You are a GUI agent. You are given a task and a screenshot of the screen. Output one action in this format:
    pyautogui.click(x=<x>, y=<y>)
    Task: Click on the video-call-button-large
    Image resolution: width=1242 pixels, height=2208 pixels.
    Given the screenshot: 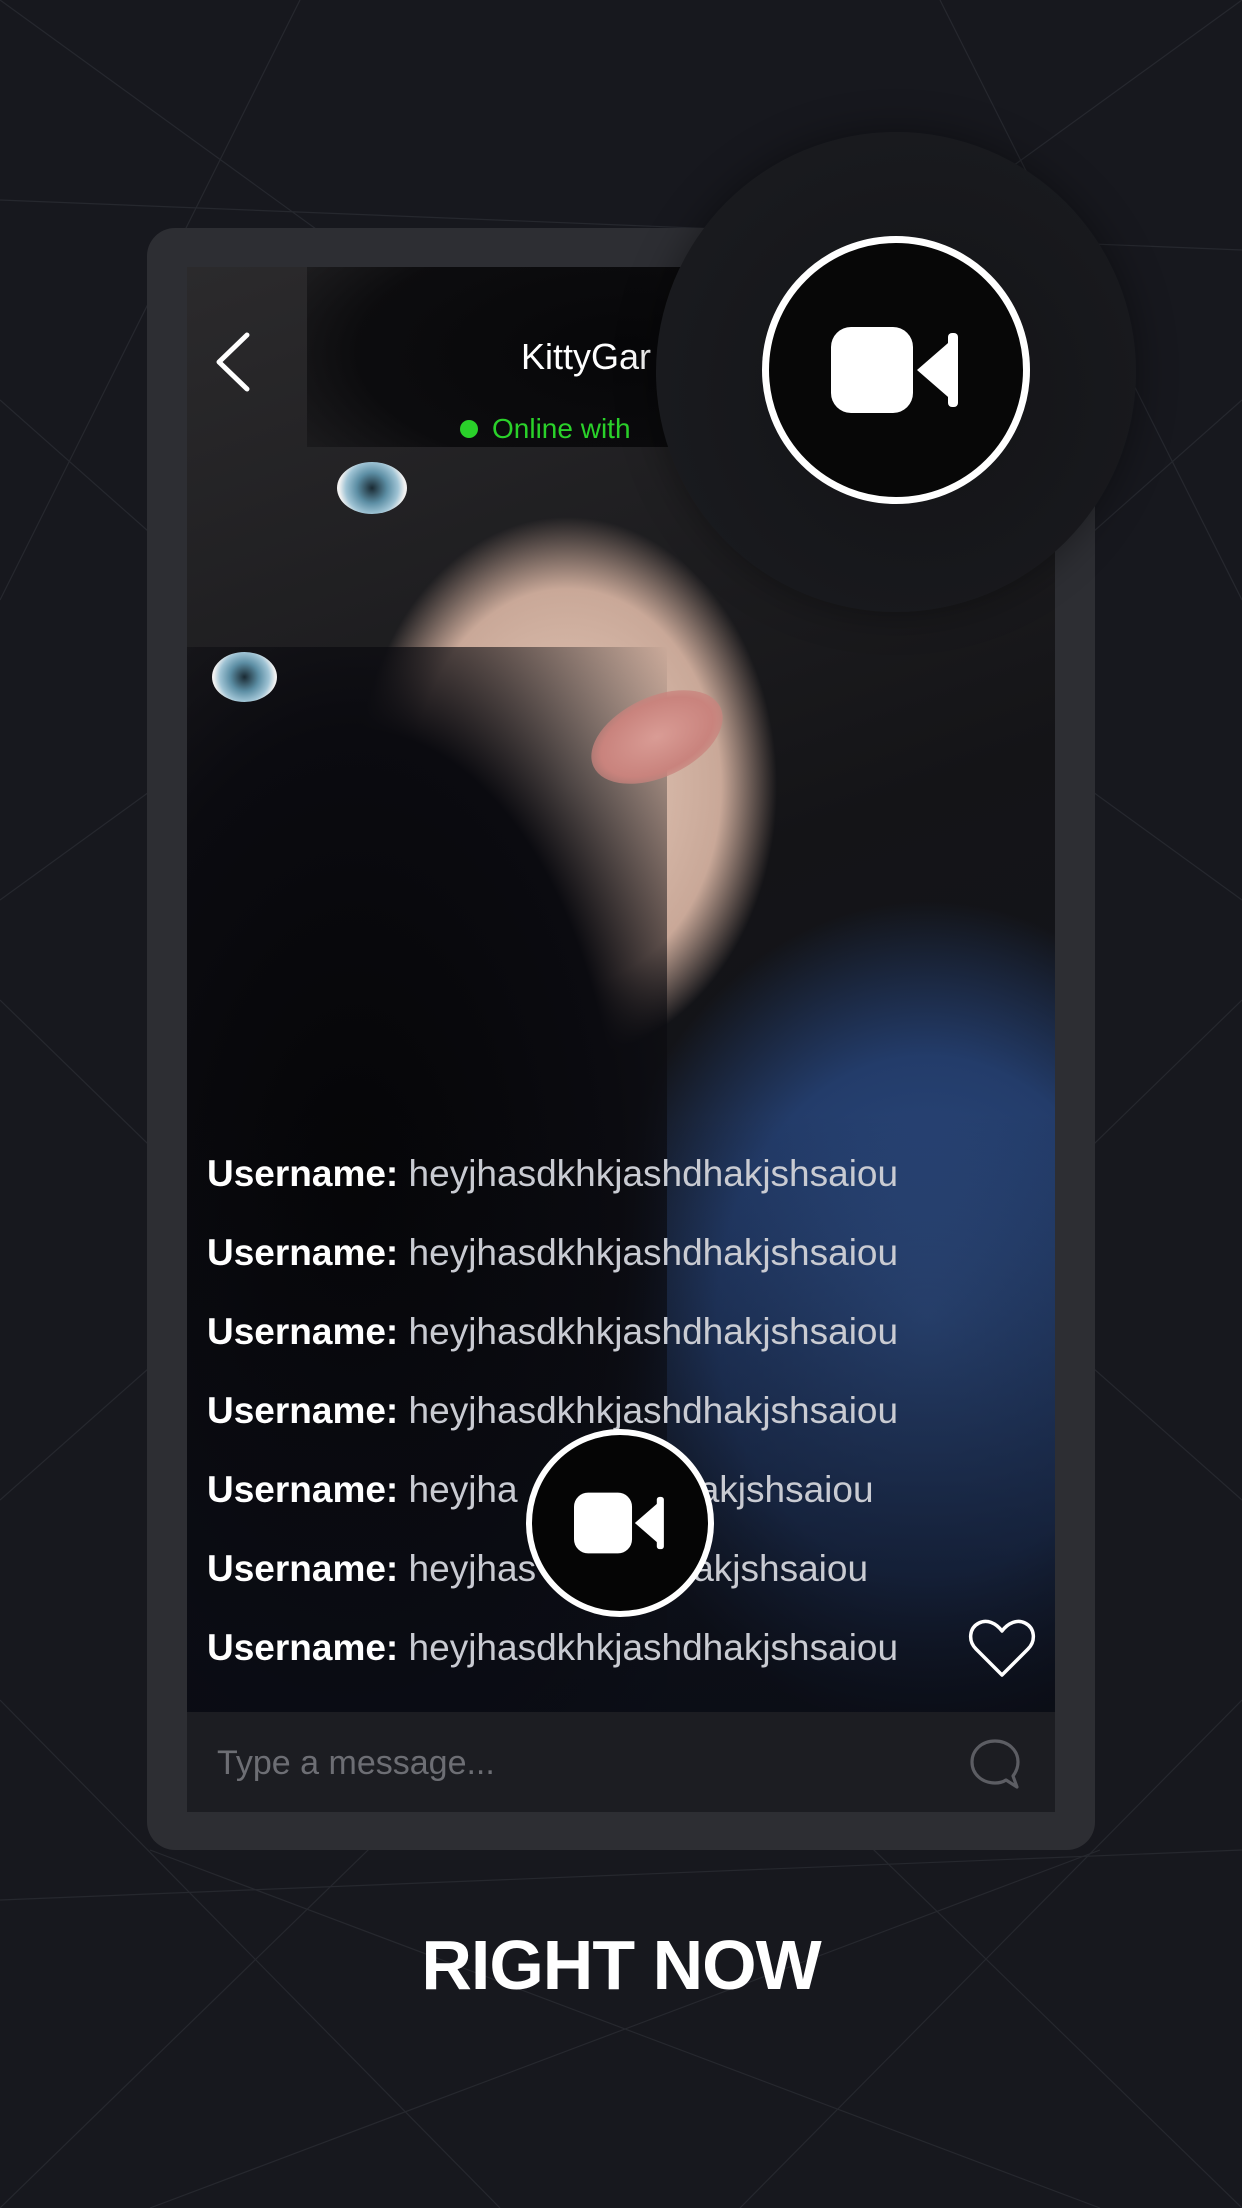 What is the action you would take?
    pyautogui.click(x=896, y=370)
    